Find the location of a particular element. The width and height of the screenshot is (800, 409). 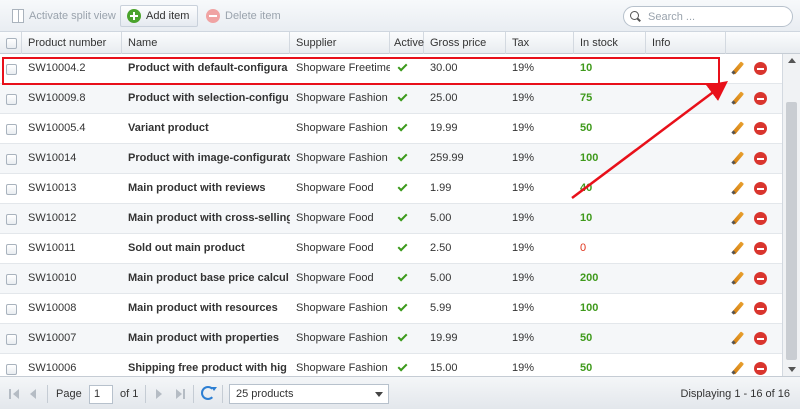

cell-in-stock: 40 is located at coordinates (586, 188).